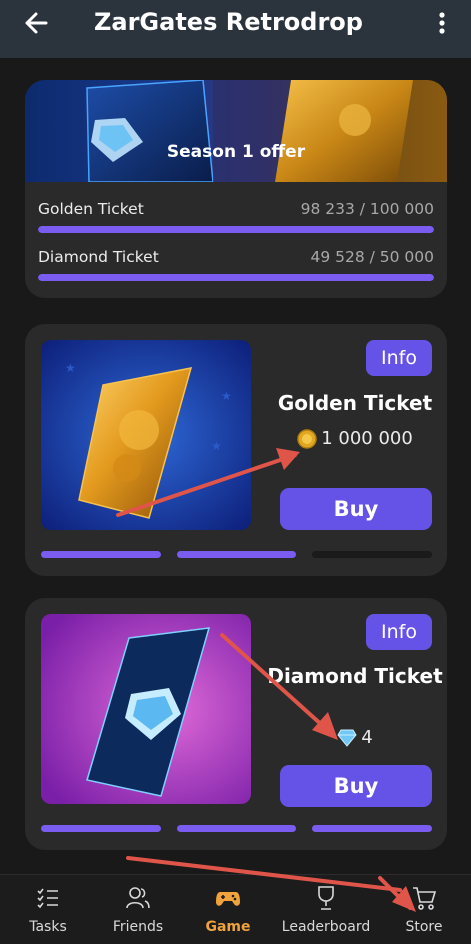 The width and height of the screenshot is (471, 944). Describe the element at coordinates (48, 909) in the screenshot. I see `nav-item-tasks: Tasks` at that location.